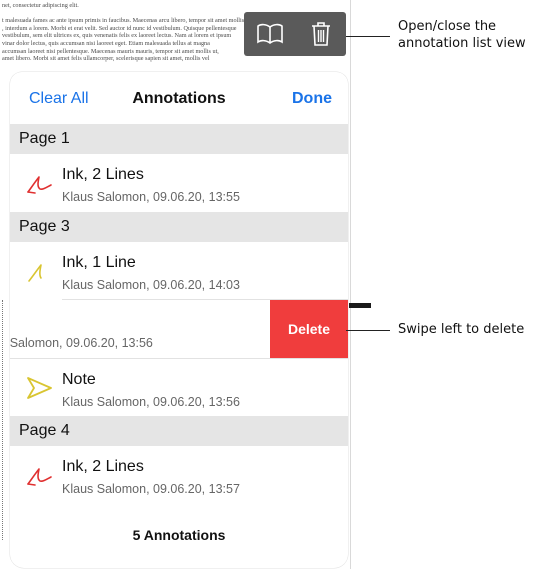 The image size is (556, 569). Describe the element at coordinates (462, 35) in the screenshot. I see `callout-toggle: Open/close the annotation list view` at that location.